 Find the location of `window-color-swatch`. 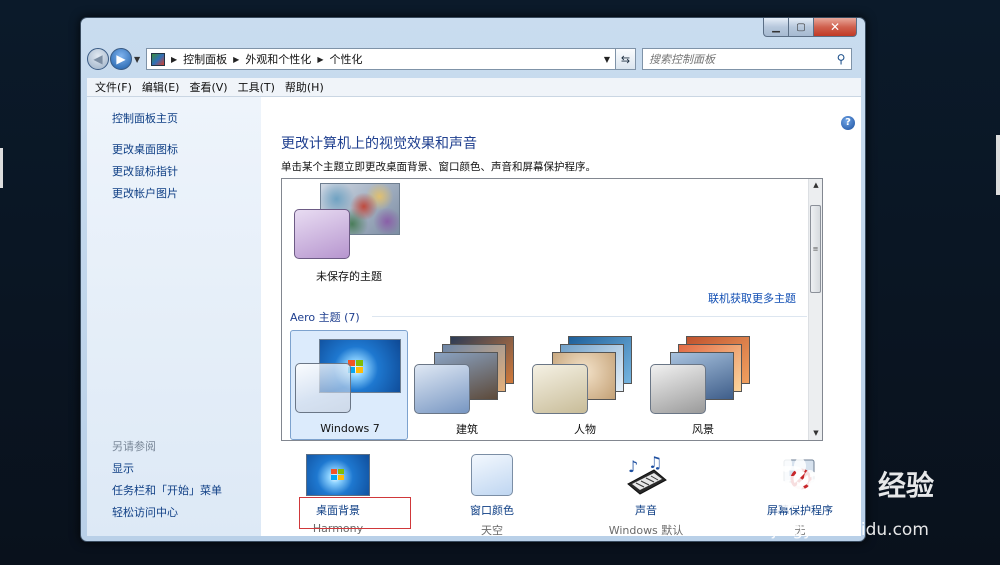

window-color-swatch is located at coordinates (492, 475).